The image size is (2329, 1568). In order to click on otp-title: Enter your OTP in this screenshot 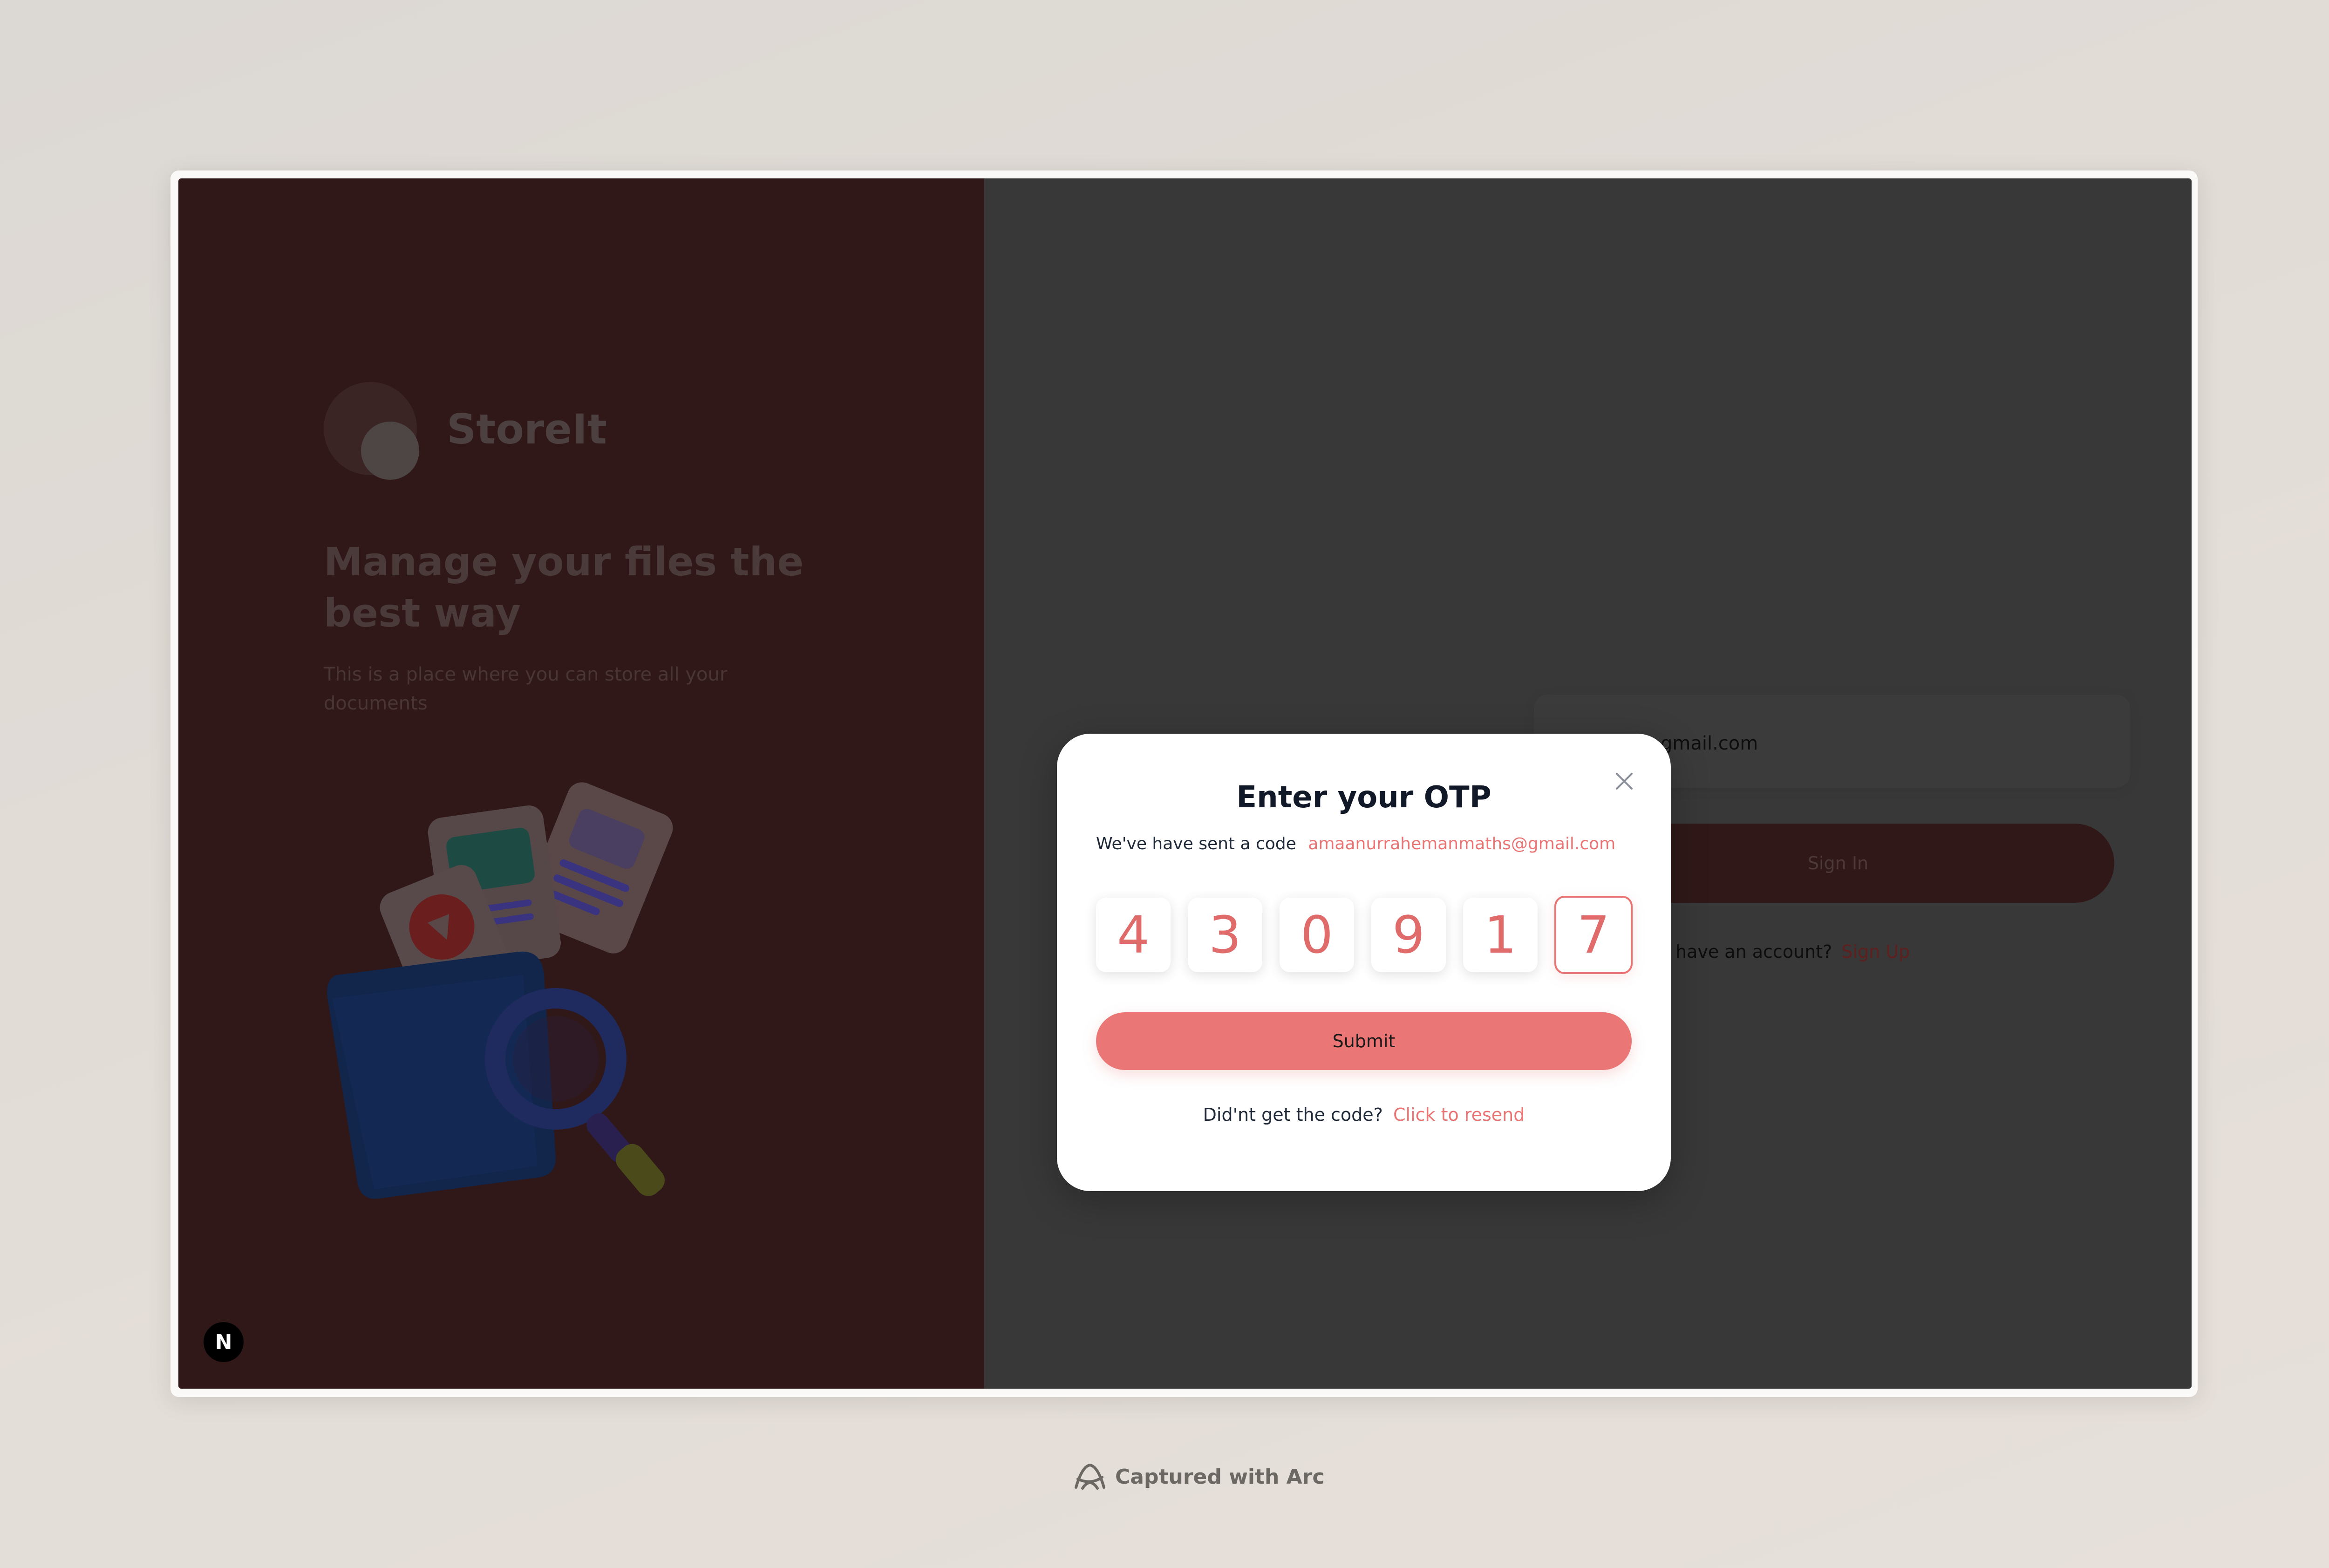, I will do `click(1363, 797)`.